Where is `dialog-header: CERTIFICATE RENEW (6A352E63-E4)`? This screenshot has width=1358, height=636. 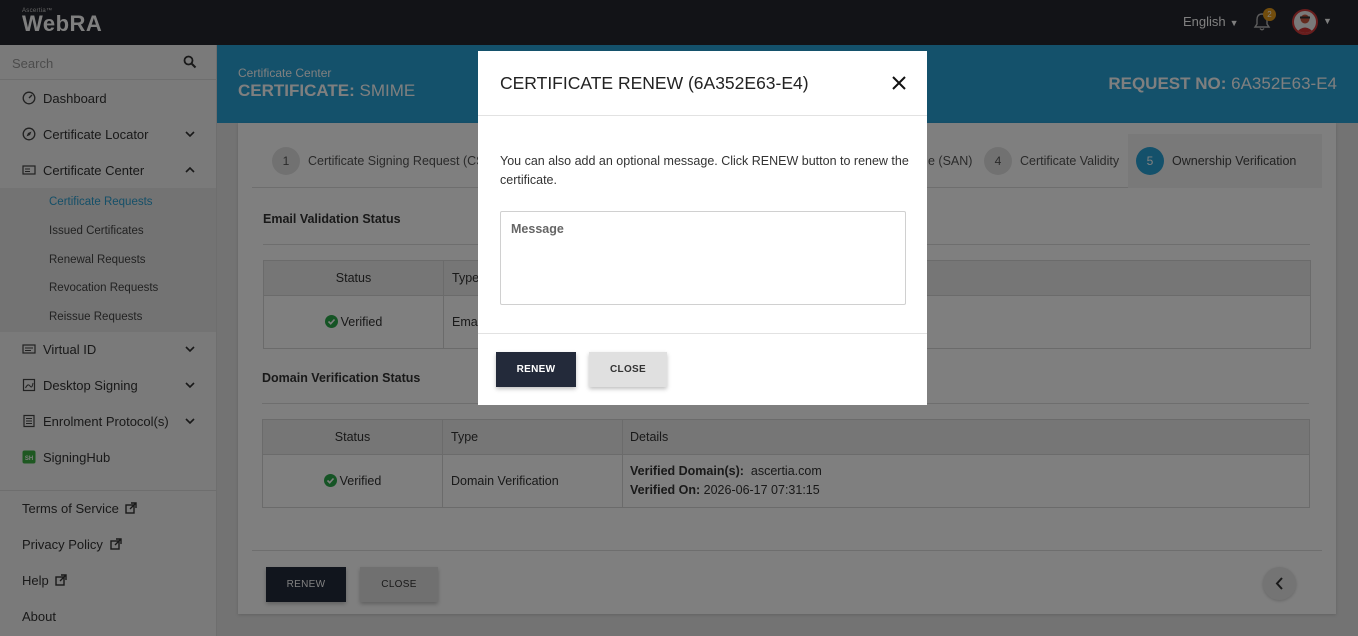 dialog-header: CERTIFICATE RENEW (6A352E63-E4) is located at coordinates (702, 83).